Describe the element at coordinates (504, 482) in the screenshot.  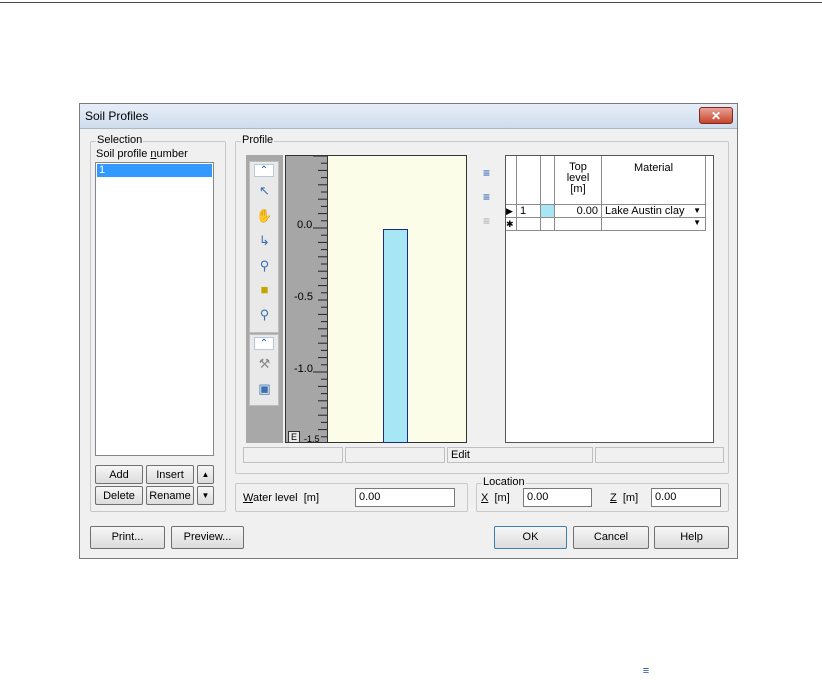
I see `location-group-label: Location` at that location.